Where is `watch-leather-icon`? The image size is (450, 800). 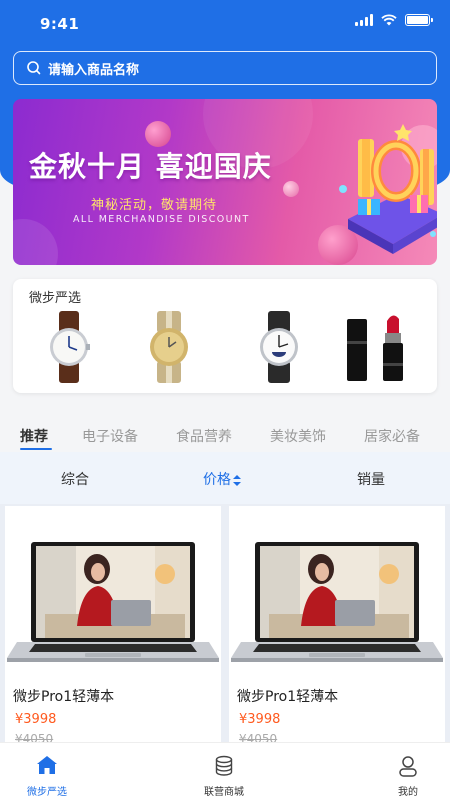
watch-leather-icon is located at coordinates (69, 347).